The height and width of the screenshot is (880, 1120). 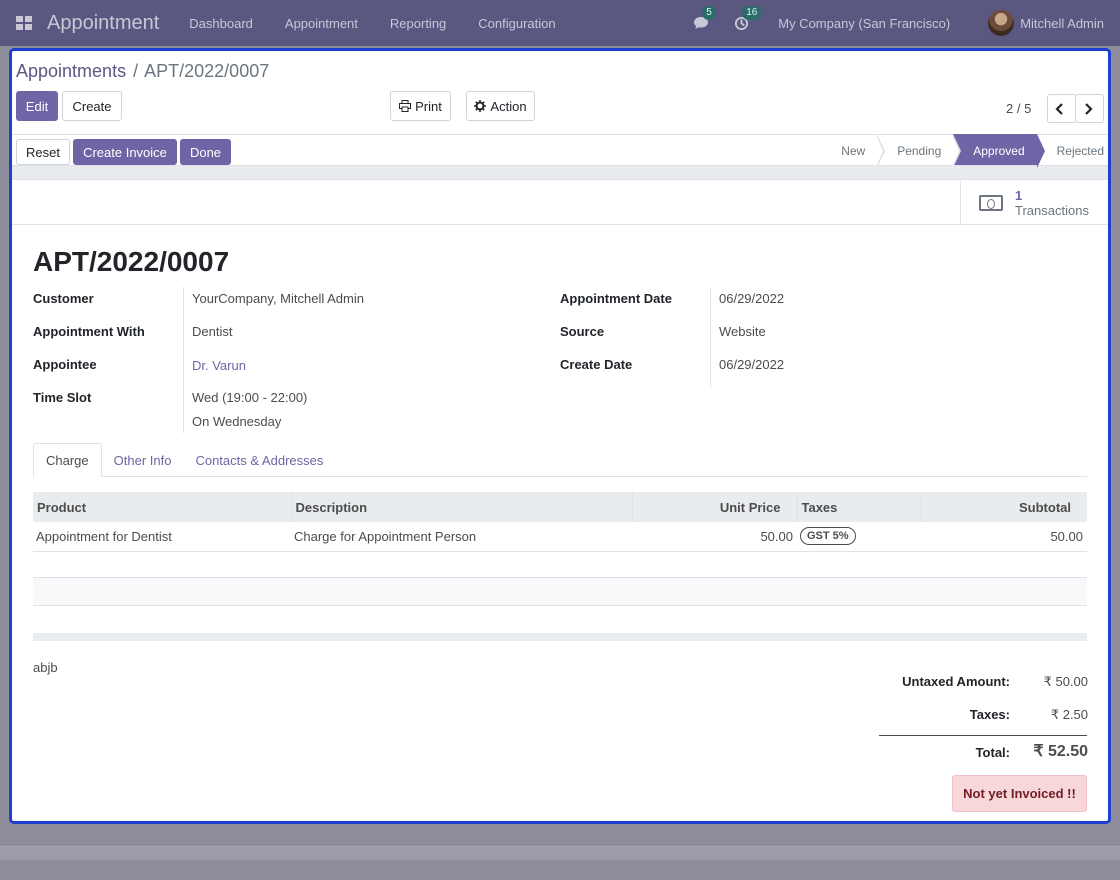 I want to click on done-button: Done, so click(x=205, y=152).